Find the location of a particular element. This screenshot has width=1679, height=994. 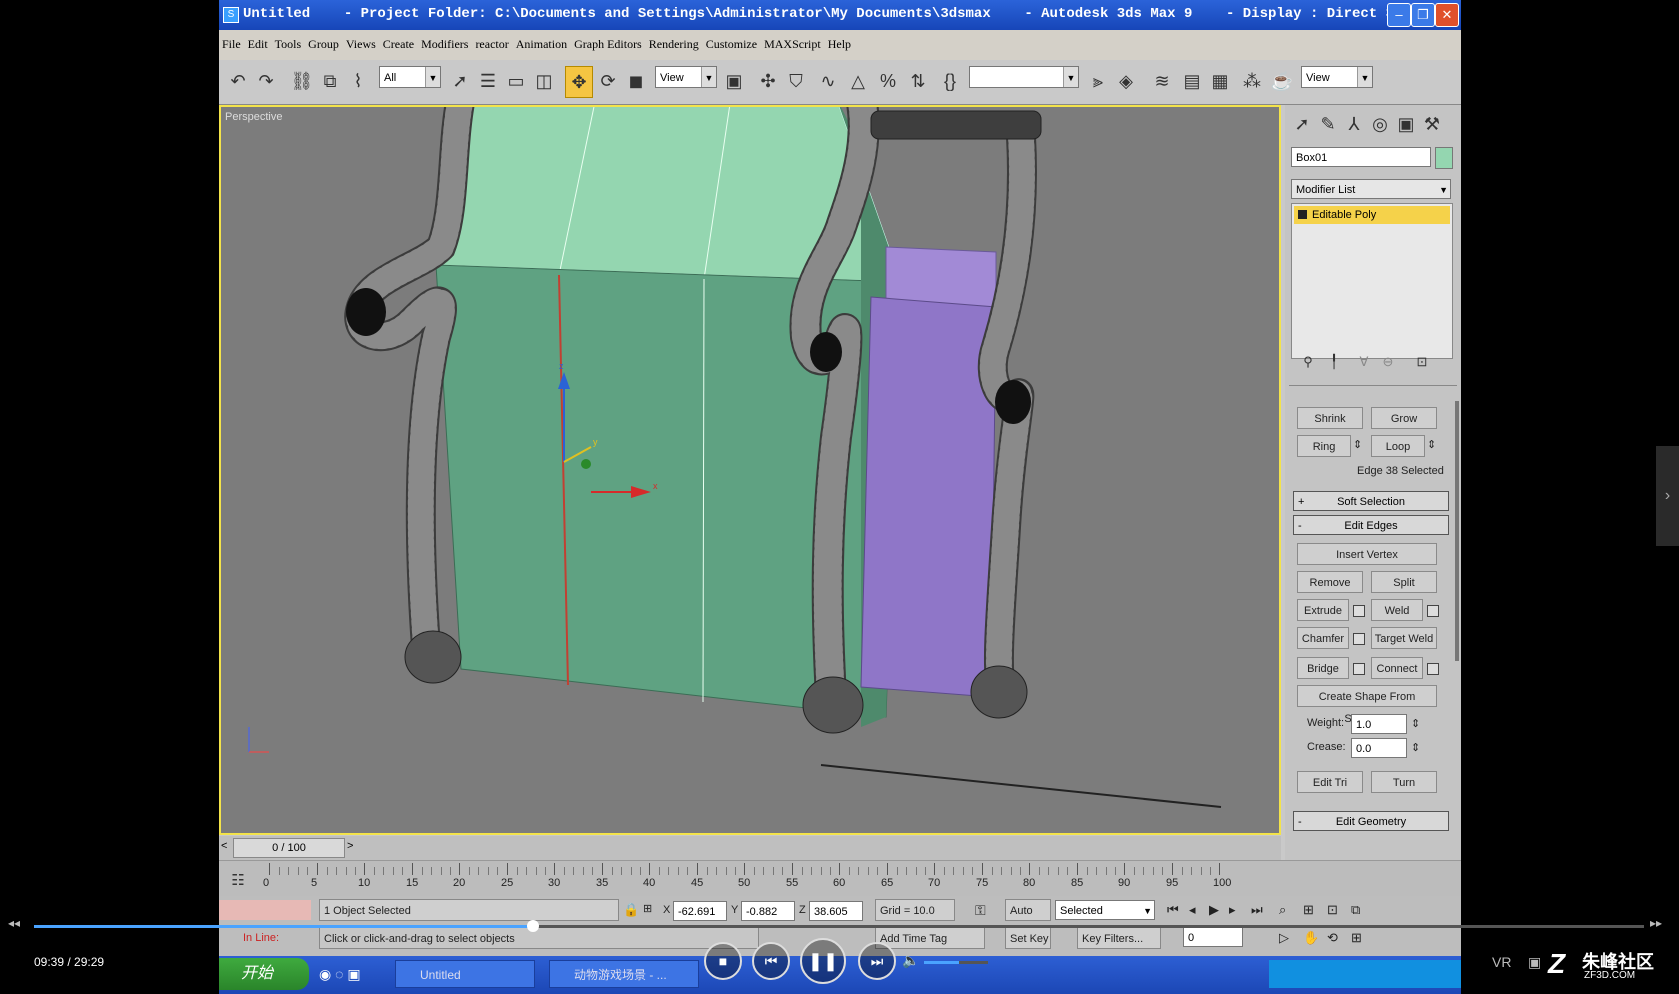

material-editor-icon: ⁂ is located at coordinates (1252, 81).